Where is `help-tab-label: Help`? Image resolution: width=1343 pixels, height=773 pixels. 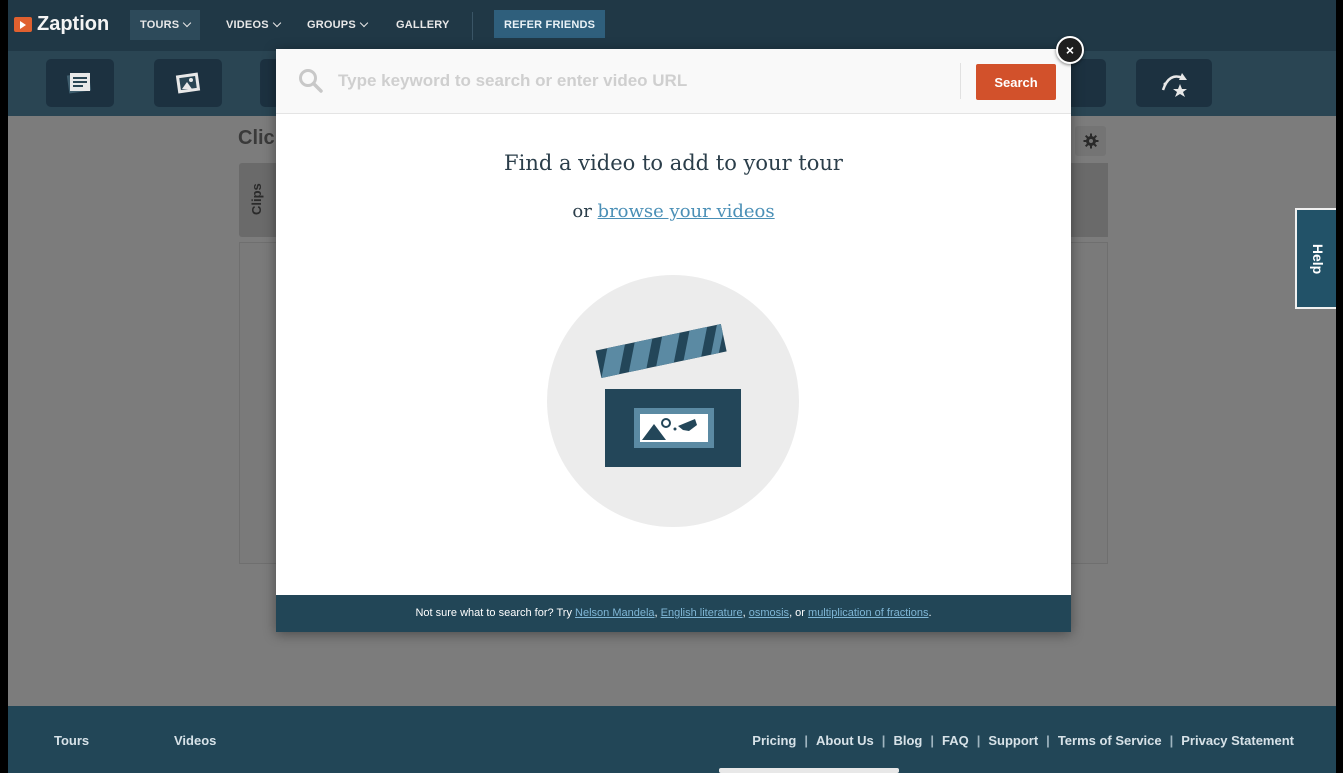 help-tab-label: Help is located at coordinates (1318, 258).